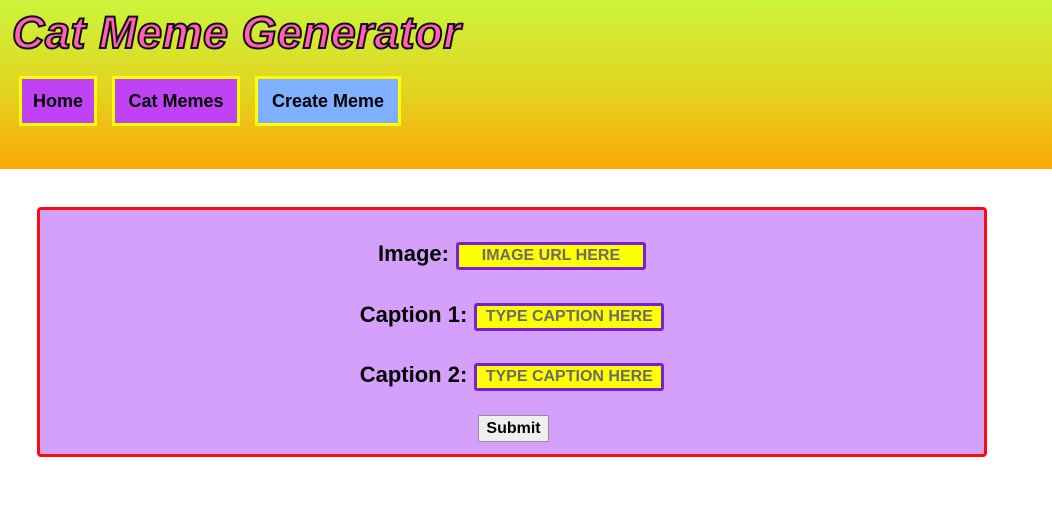 The width and height of the screenshot is (1052, 515). What do you see at coordinates (569, 317) in the screenshot?
I see `caption-1-input` at bounding box center [569, 317].